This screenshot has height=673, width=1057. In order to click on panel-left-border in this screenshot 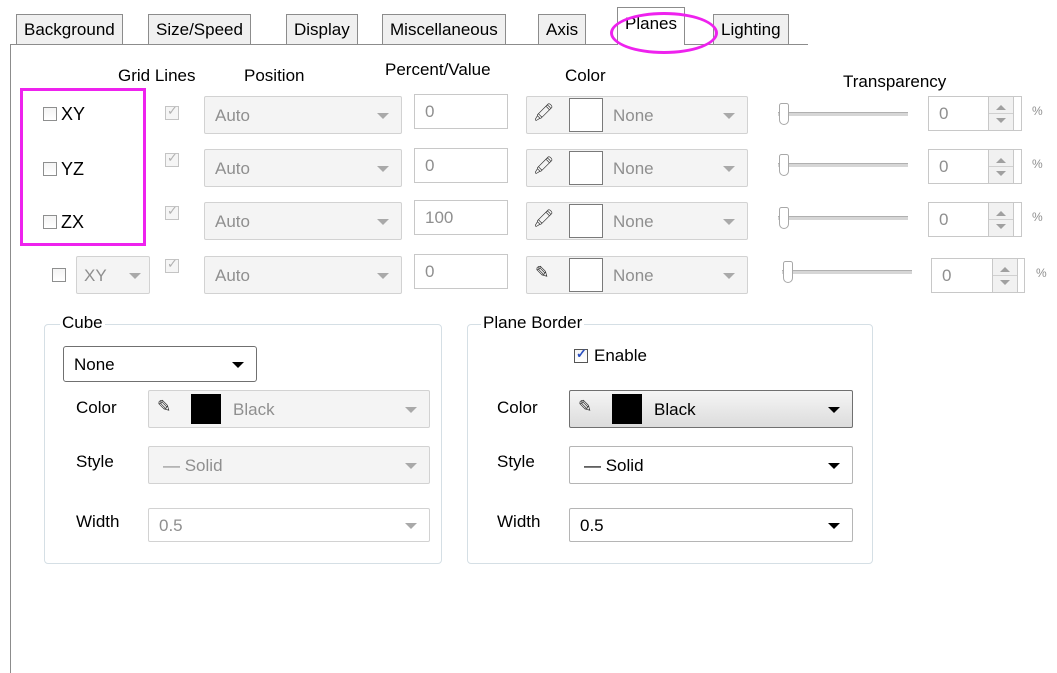, I will do `click(10, 358)`.